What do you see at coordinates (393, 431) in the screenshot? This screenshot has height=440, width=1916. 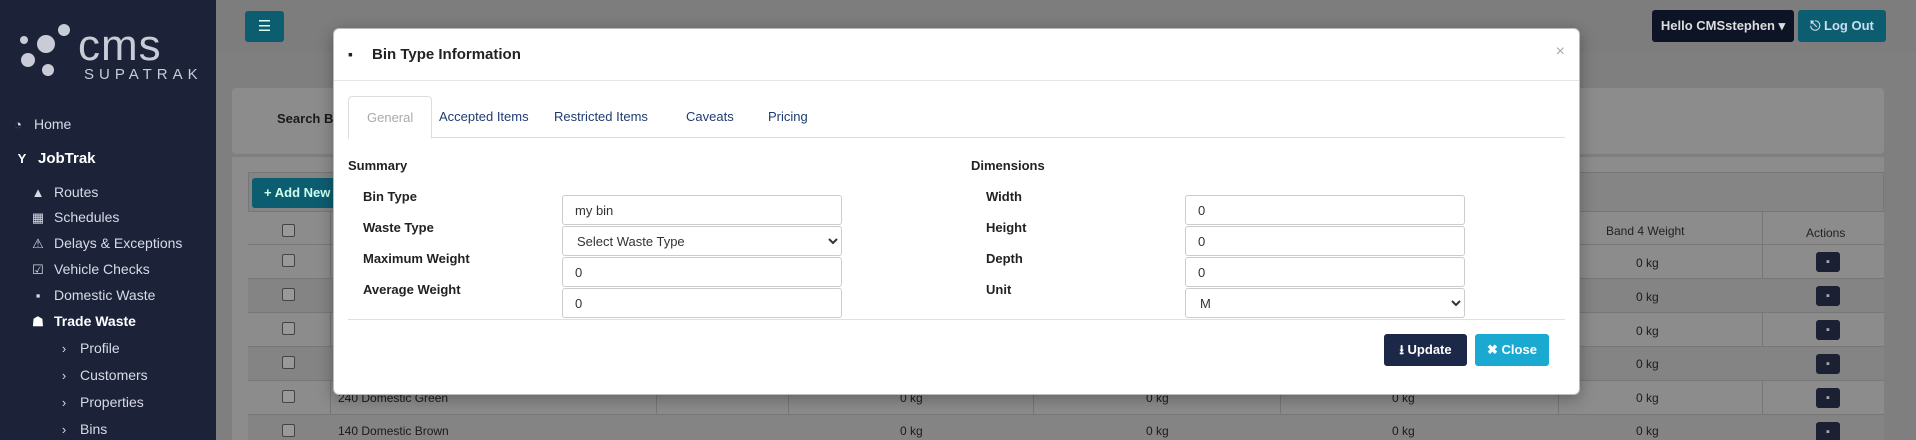 I see `bin-name-cell: 140 Domestic Brown` at bounding box center [393, 431].